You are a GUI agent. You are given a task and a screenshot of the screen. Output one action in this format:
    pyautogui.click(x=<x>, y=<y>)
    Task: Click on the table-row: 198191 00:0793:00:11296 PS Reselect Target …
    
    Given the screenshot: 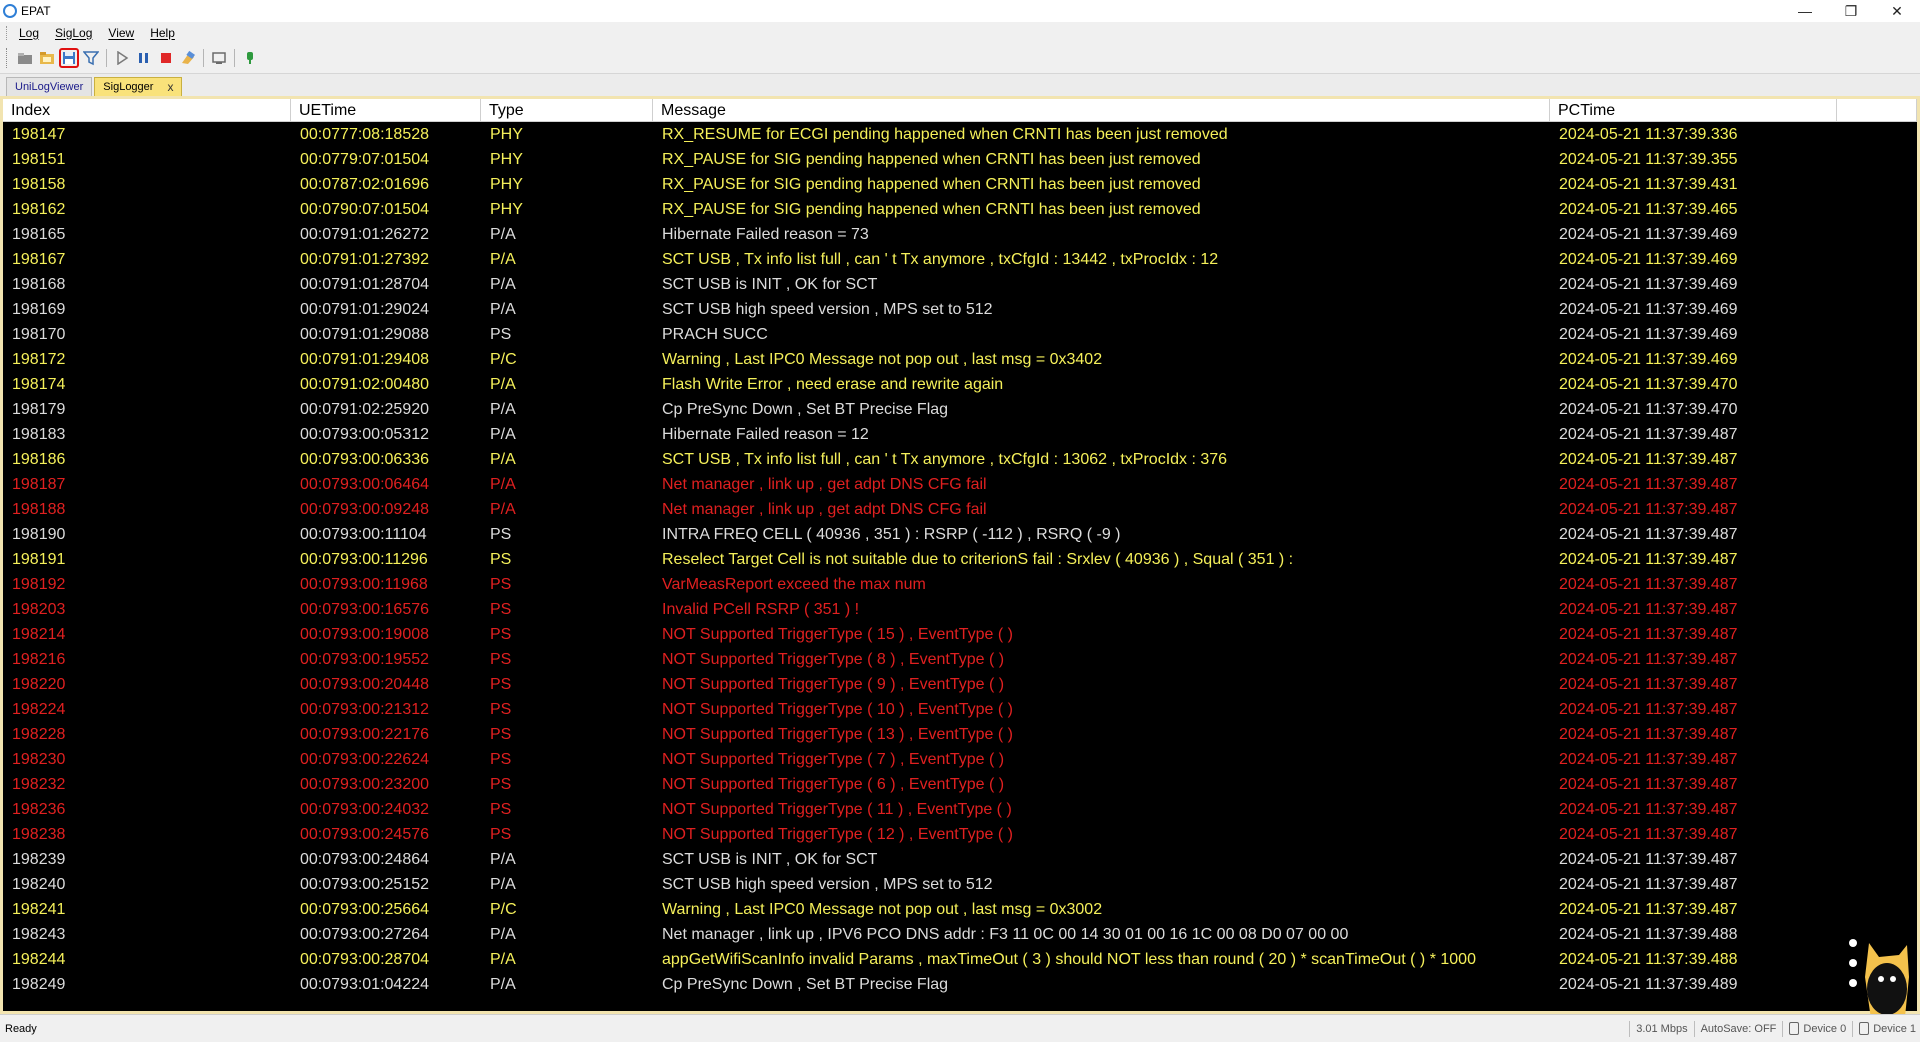 What is the action you would take?
    pyautogui.click(x=960, y=559)
    